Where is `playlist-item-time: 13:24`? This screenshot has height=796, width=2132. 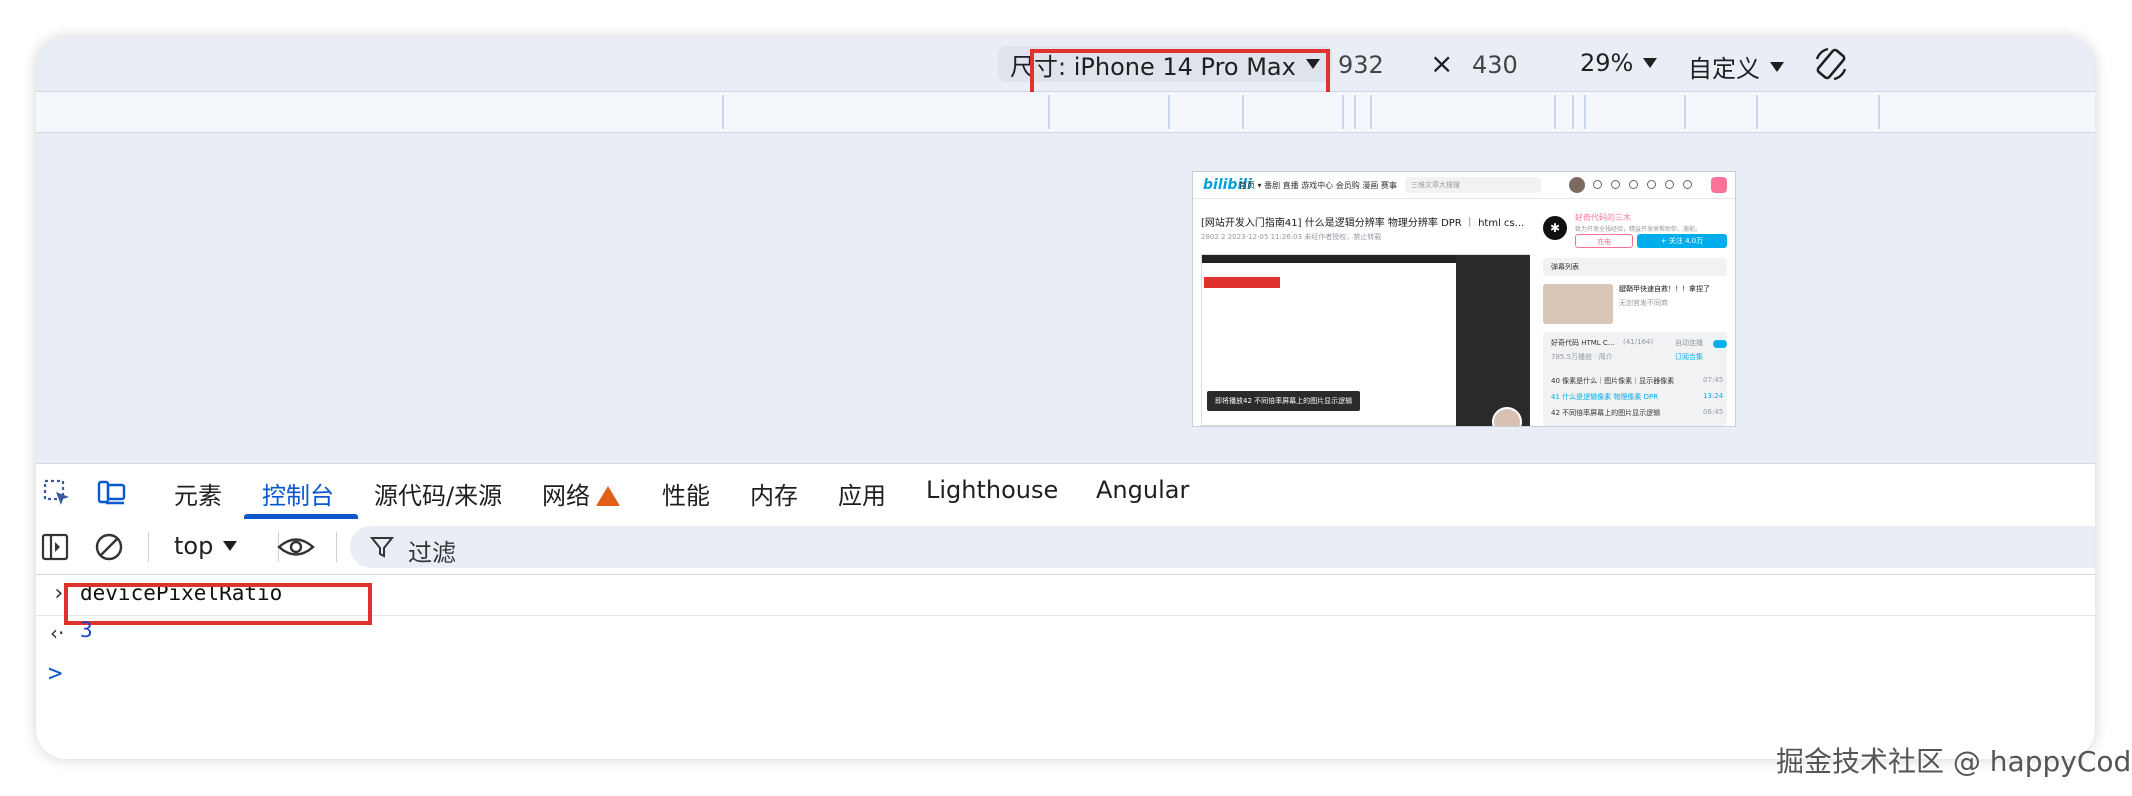 playlist-item-time: 13:24 is located at coordinates (1713, 396).